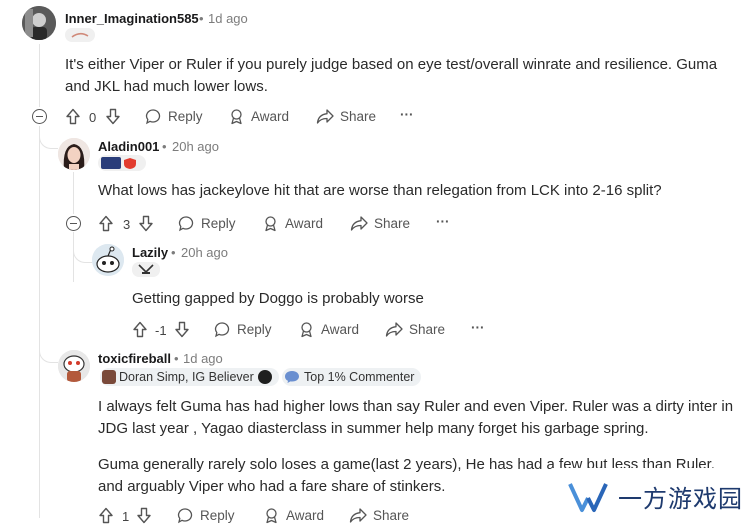 This screenshot has height=525, width=750. I want to click on avatar-image-icon, so click(39, 23).